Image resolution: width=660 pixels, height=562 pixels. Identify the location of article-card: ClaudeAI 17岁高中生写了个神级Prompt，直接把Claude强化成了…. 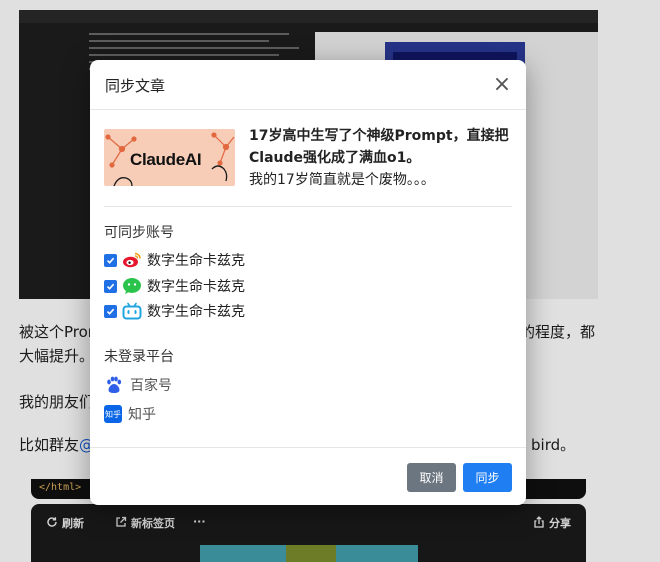
(308, 165).